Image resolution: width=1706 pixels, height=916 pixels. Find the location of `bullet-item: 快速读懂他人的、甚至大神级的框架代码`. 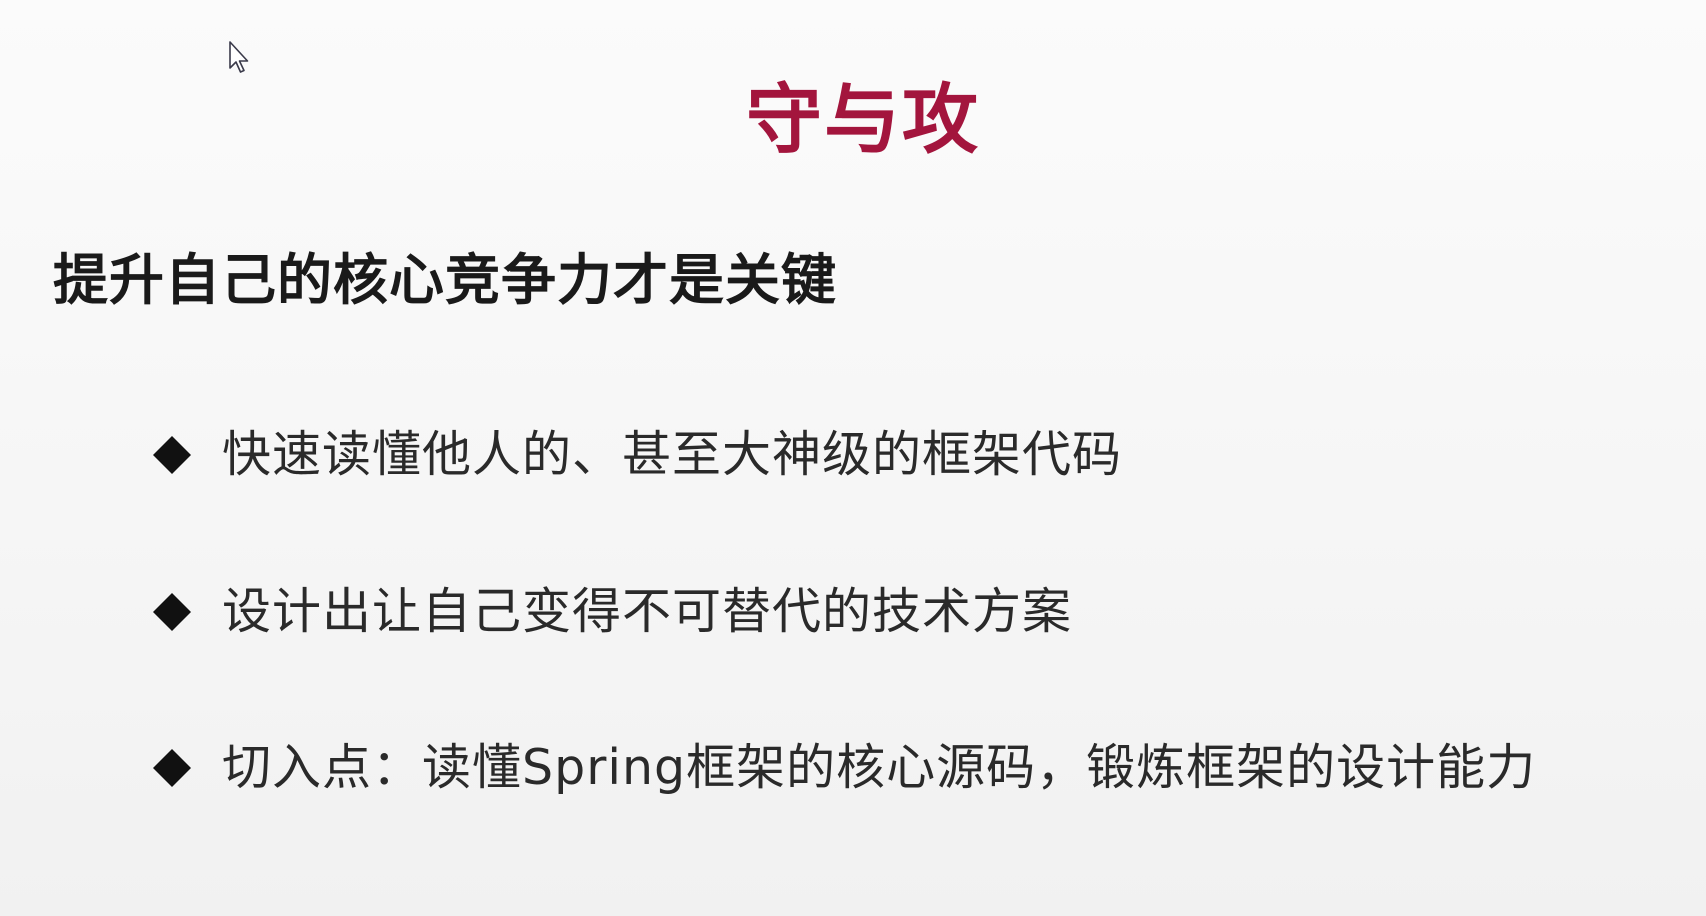

bullet-item: 快速读懂他人的、甚至大神级的框架代码 is located at coordinates (636, 455).